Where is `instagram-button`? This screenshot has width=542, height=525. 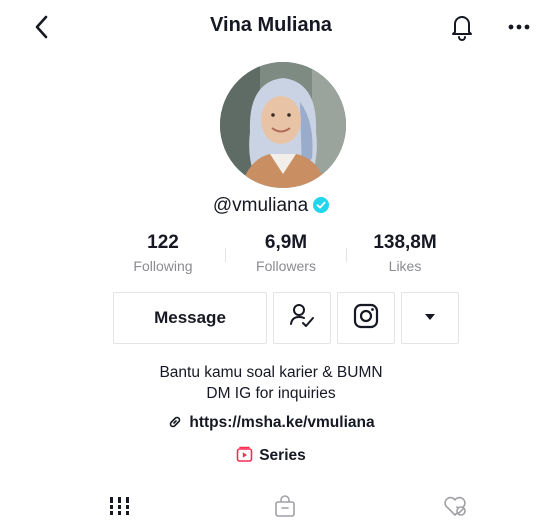 instagram-button is located at coordinates (366, 318).